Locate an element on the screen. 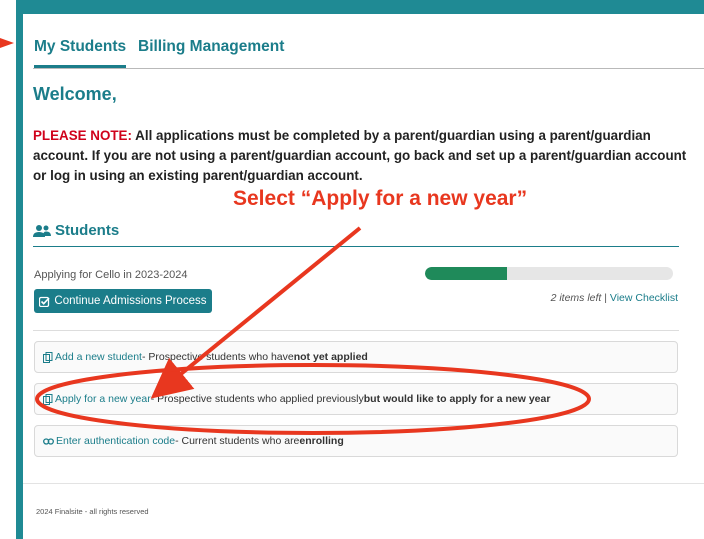 The width and height of the screenshot is (704, 539). students-section-header: Students is located at coordinates (356, 234).